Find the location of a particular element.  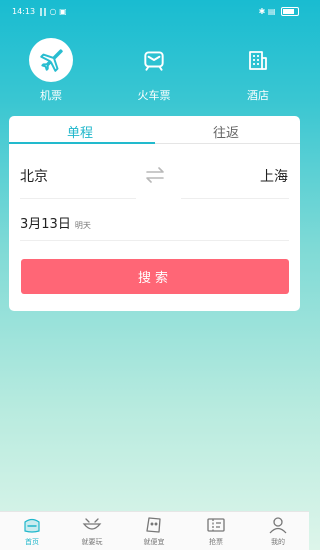

departure-date: 3月13日 明天 is located at coordinates (55, 222).